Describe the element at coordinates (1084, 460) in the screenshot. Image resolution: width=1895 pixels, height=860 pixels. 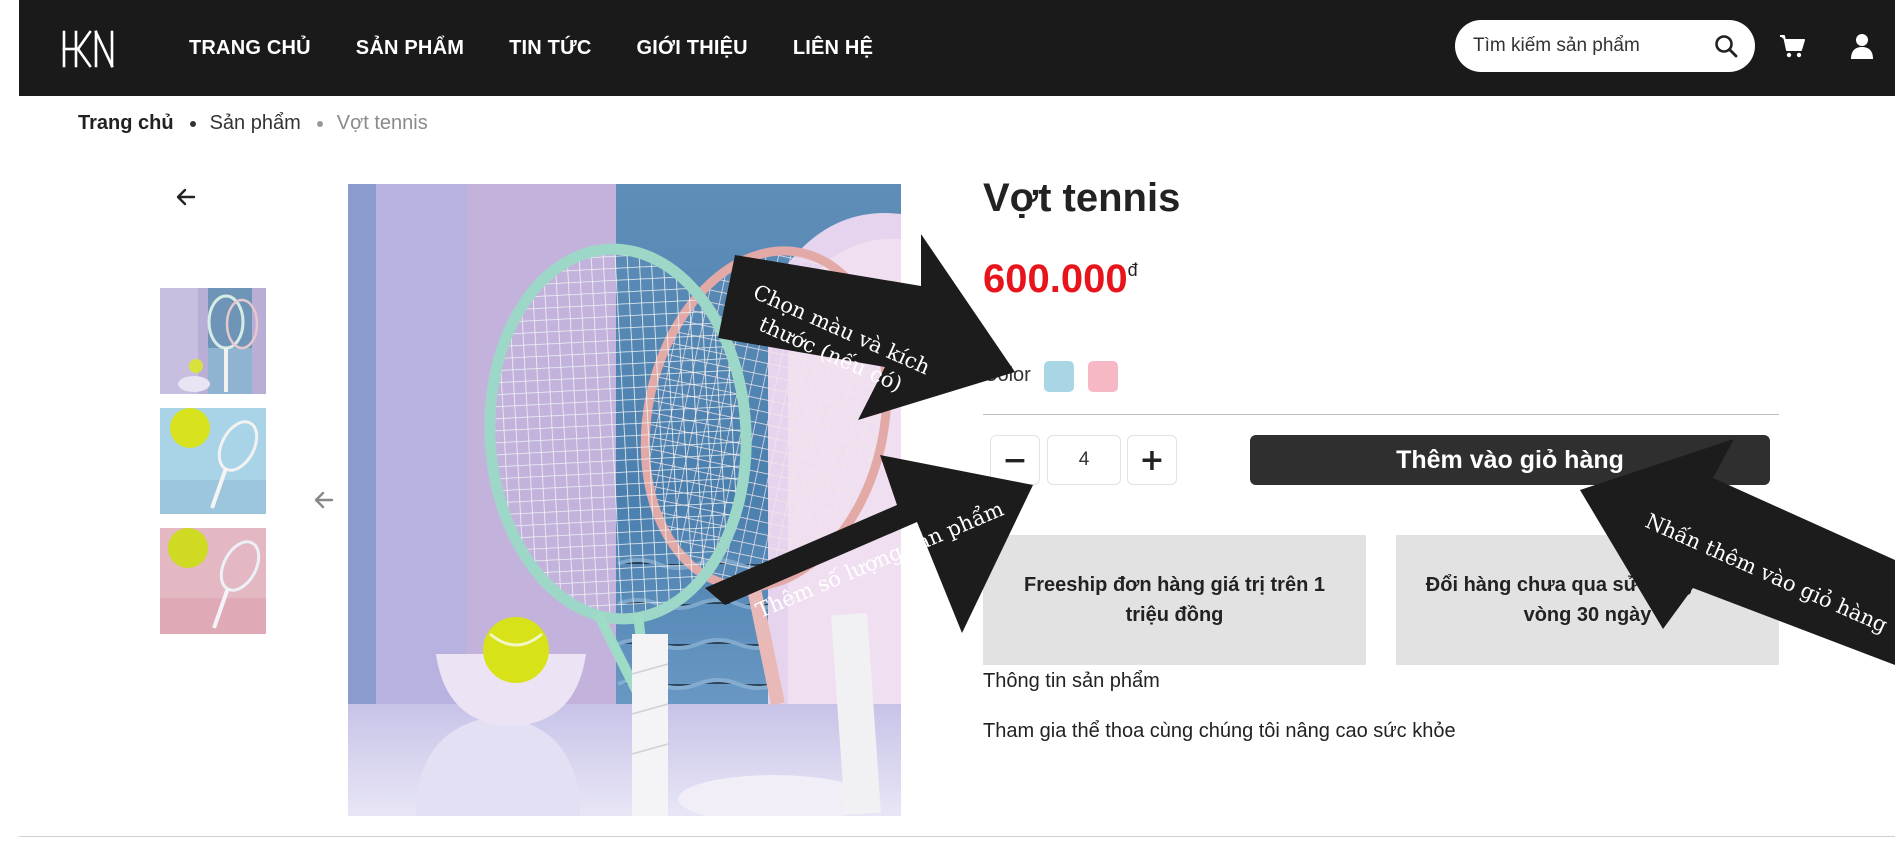
I see `quantity-input` at that location.